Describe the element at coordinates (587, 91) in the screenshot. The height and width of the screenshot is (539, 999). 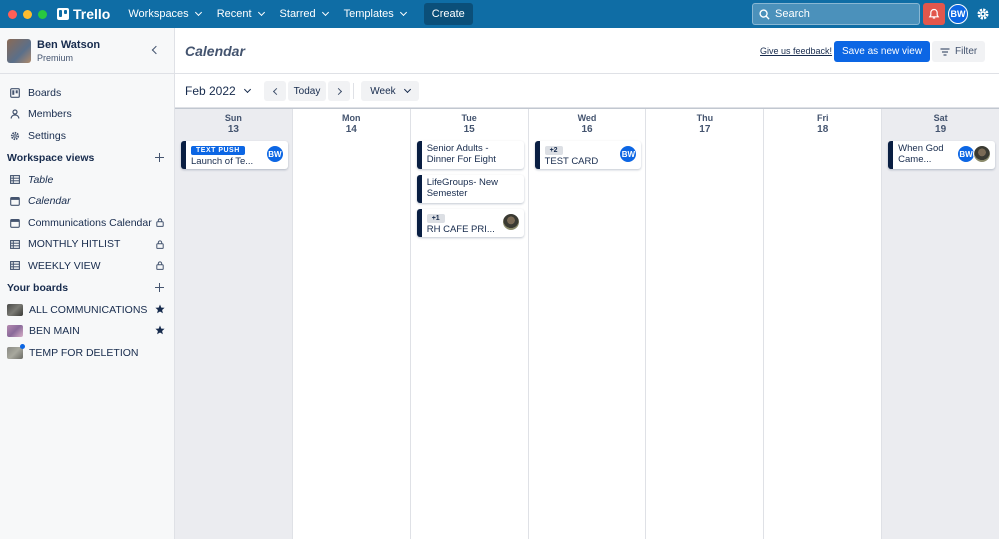
I see `calendar-toolbar: Feb 2022 Today Week` at that location.